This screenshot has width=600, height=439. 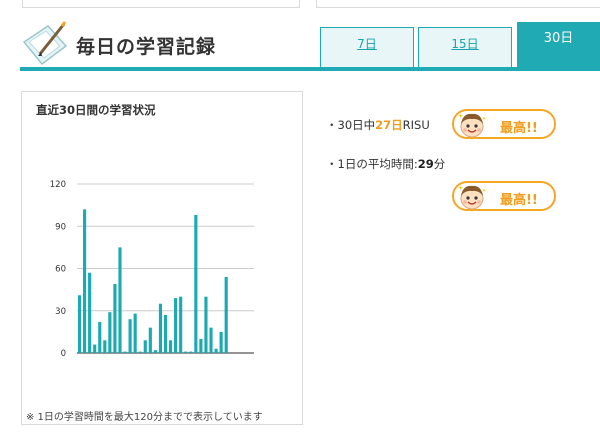 What do you see at coordinates (60, 227) in the screenshot?
I see `y-tick-label: 90` at bounding box center [60, 227].